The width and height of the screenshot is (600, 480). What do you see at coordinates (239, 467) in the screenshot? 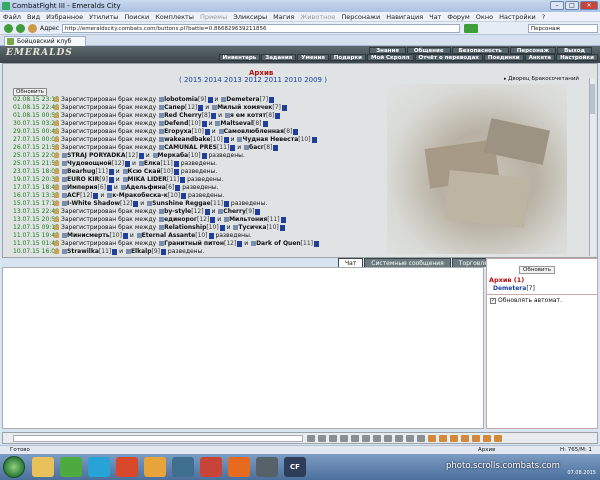
I see `firefox-icon` at bounding box center [239, 467].